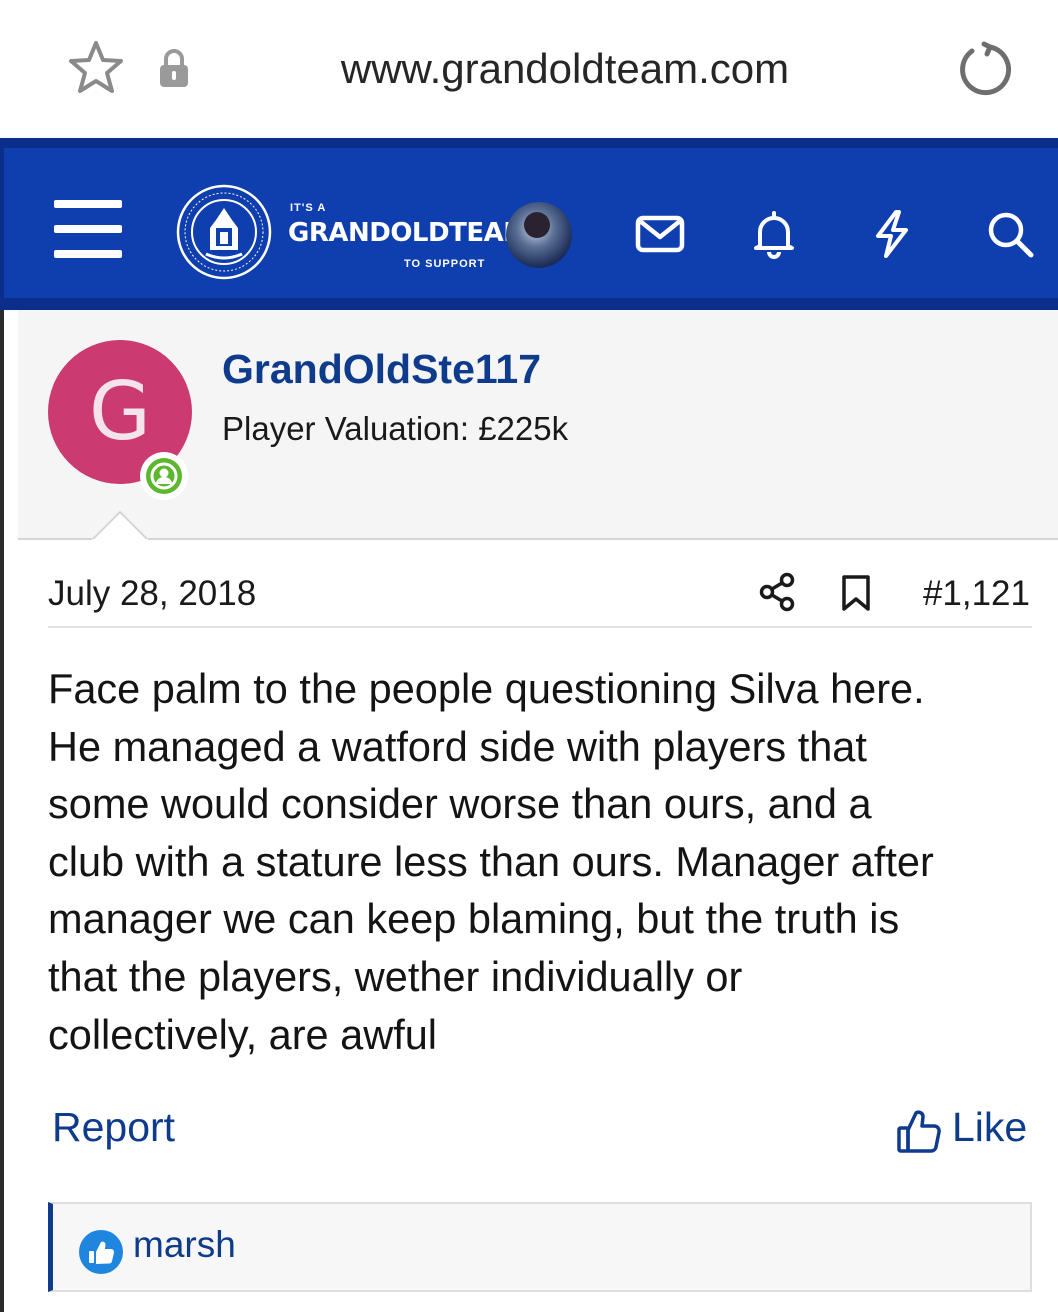 The width and height of the screenshot is (1058, 1312). I want to click on bookmark-icon, so click(856, 593).